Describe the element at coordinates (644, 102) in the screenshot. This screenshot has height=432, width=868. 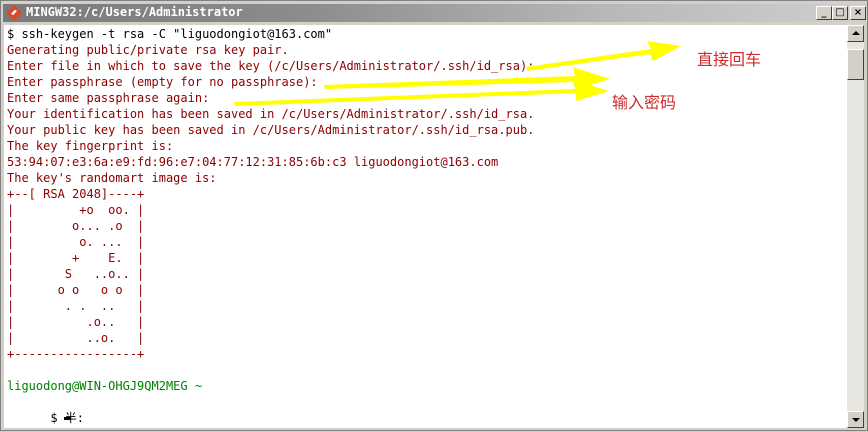
I see `enter-password-note: 输入密码` at that location.